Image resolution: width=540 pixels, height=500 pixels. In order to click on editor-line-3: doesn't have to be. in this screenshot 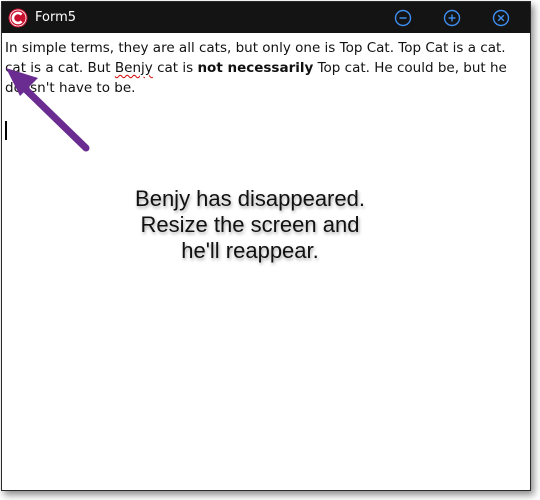, I will do `click(70, 88)`.